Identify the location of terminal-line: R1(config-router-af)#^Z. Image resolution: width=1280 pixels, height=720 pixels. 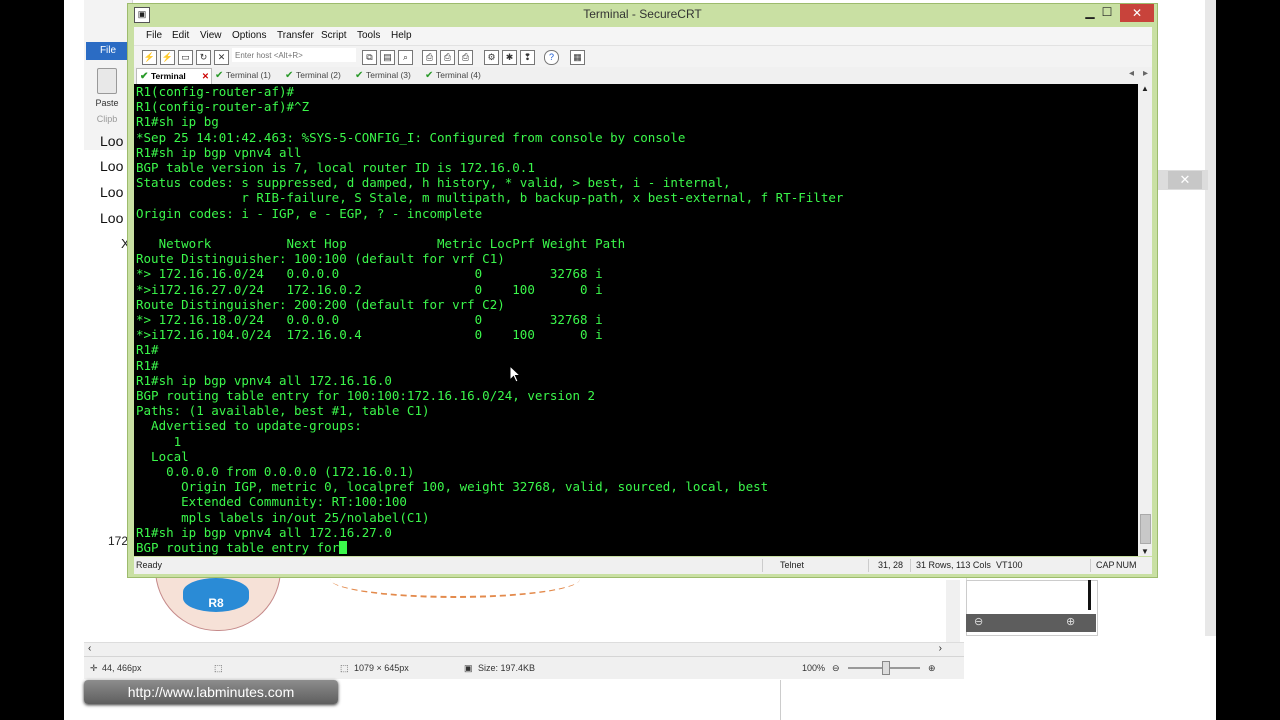
(223, 107).